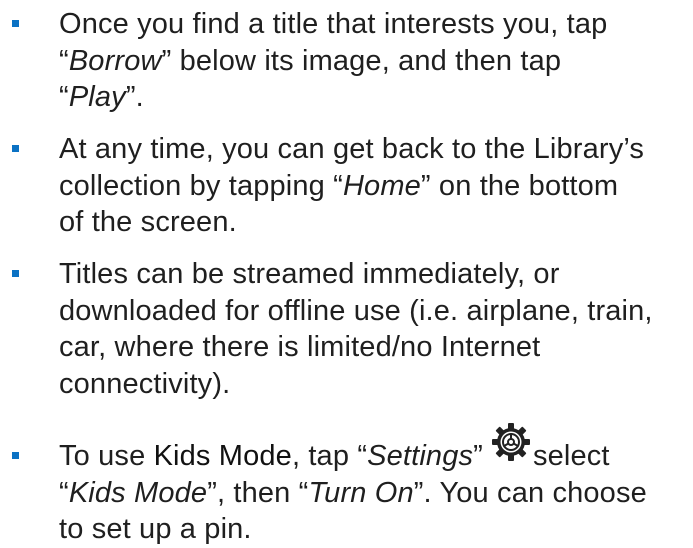 Image resolution: width=693 pixels, height=548 pixels. Describe the element at coordinates (115, 60) in the screenshot. I see `borrow-term: Borrow` at that location.